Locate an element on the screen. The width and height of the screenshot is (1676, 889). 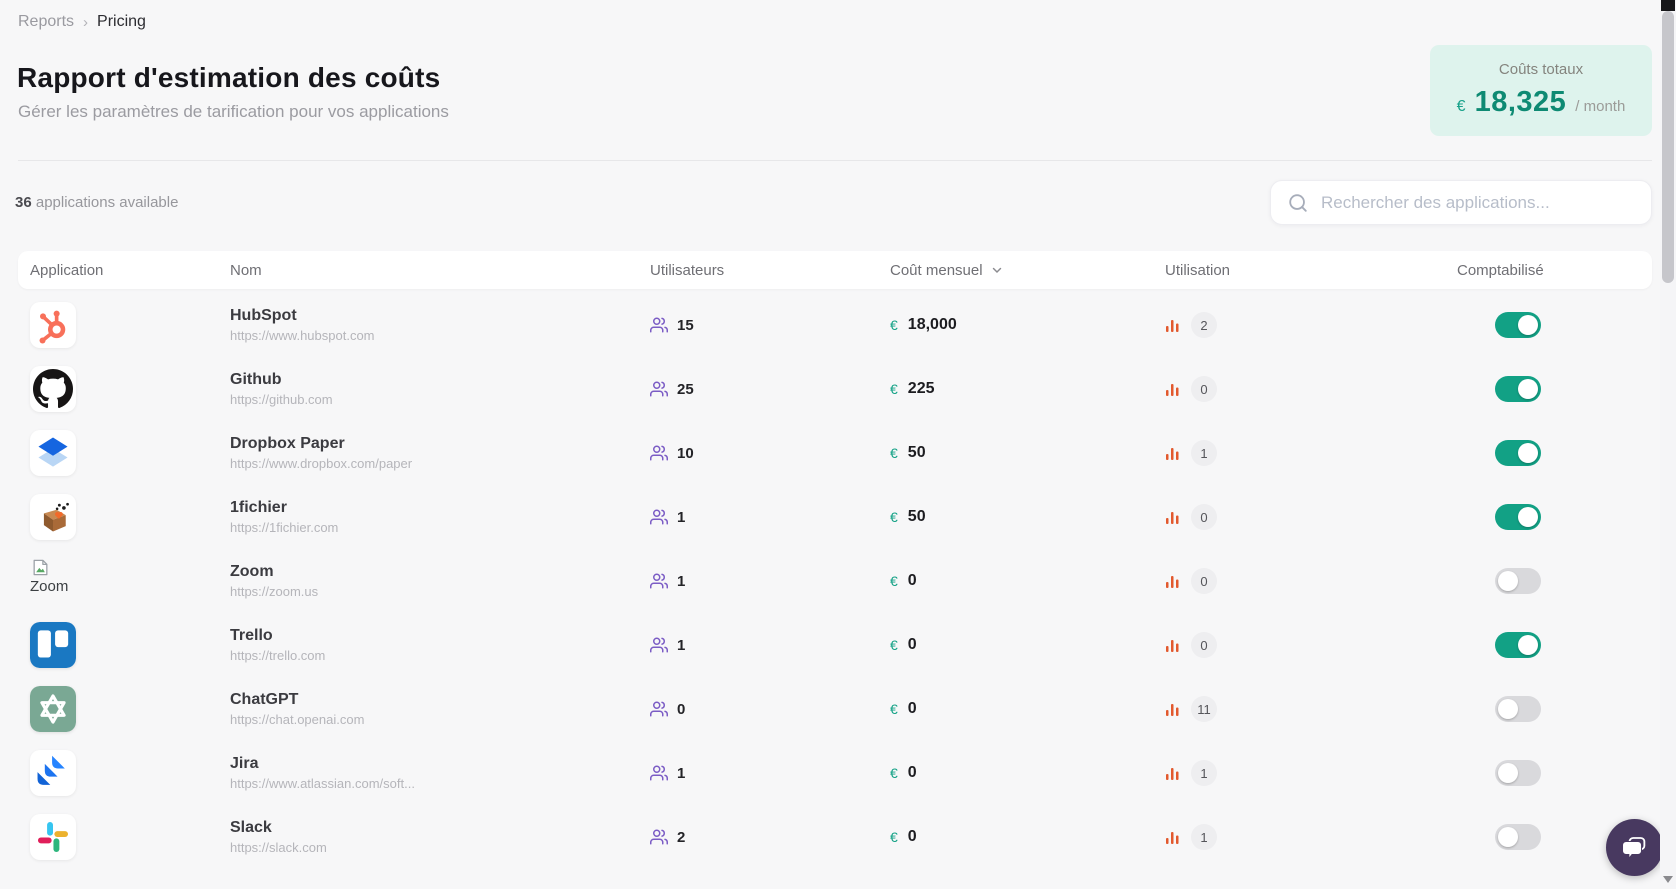
table-row: Github https://github.com 25 €225 0 is located at coordinates (835, 389).